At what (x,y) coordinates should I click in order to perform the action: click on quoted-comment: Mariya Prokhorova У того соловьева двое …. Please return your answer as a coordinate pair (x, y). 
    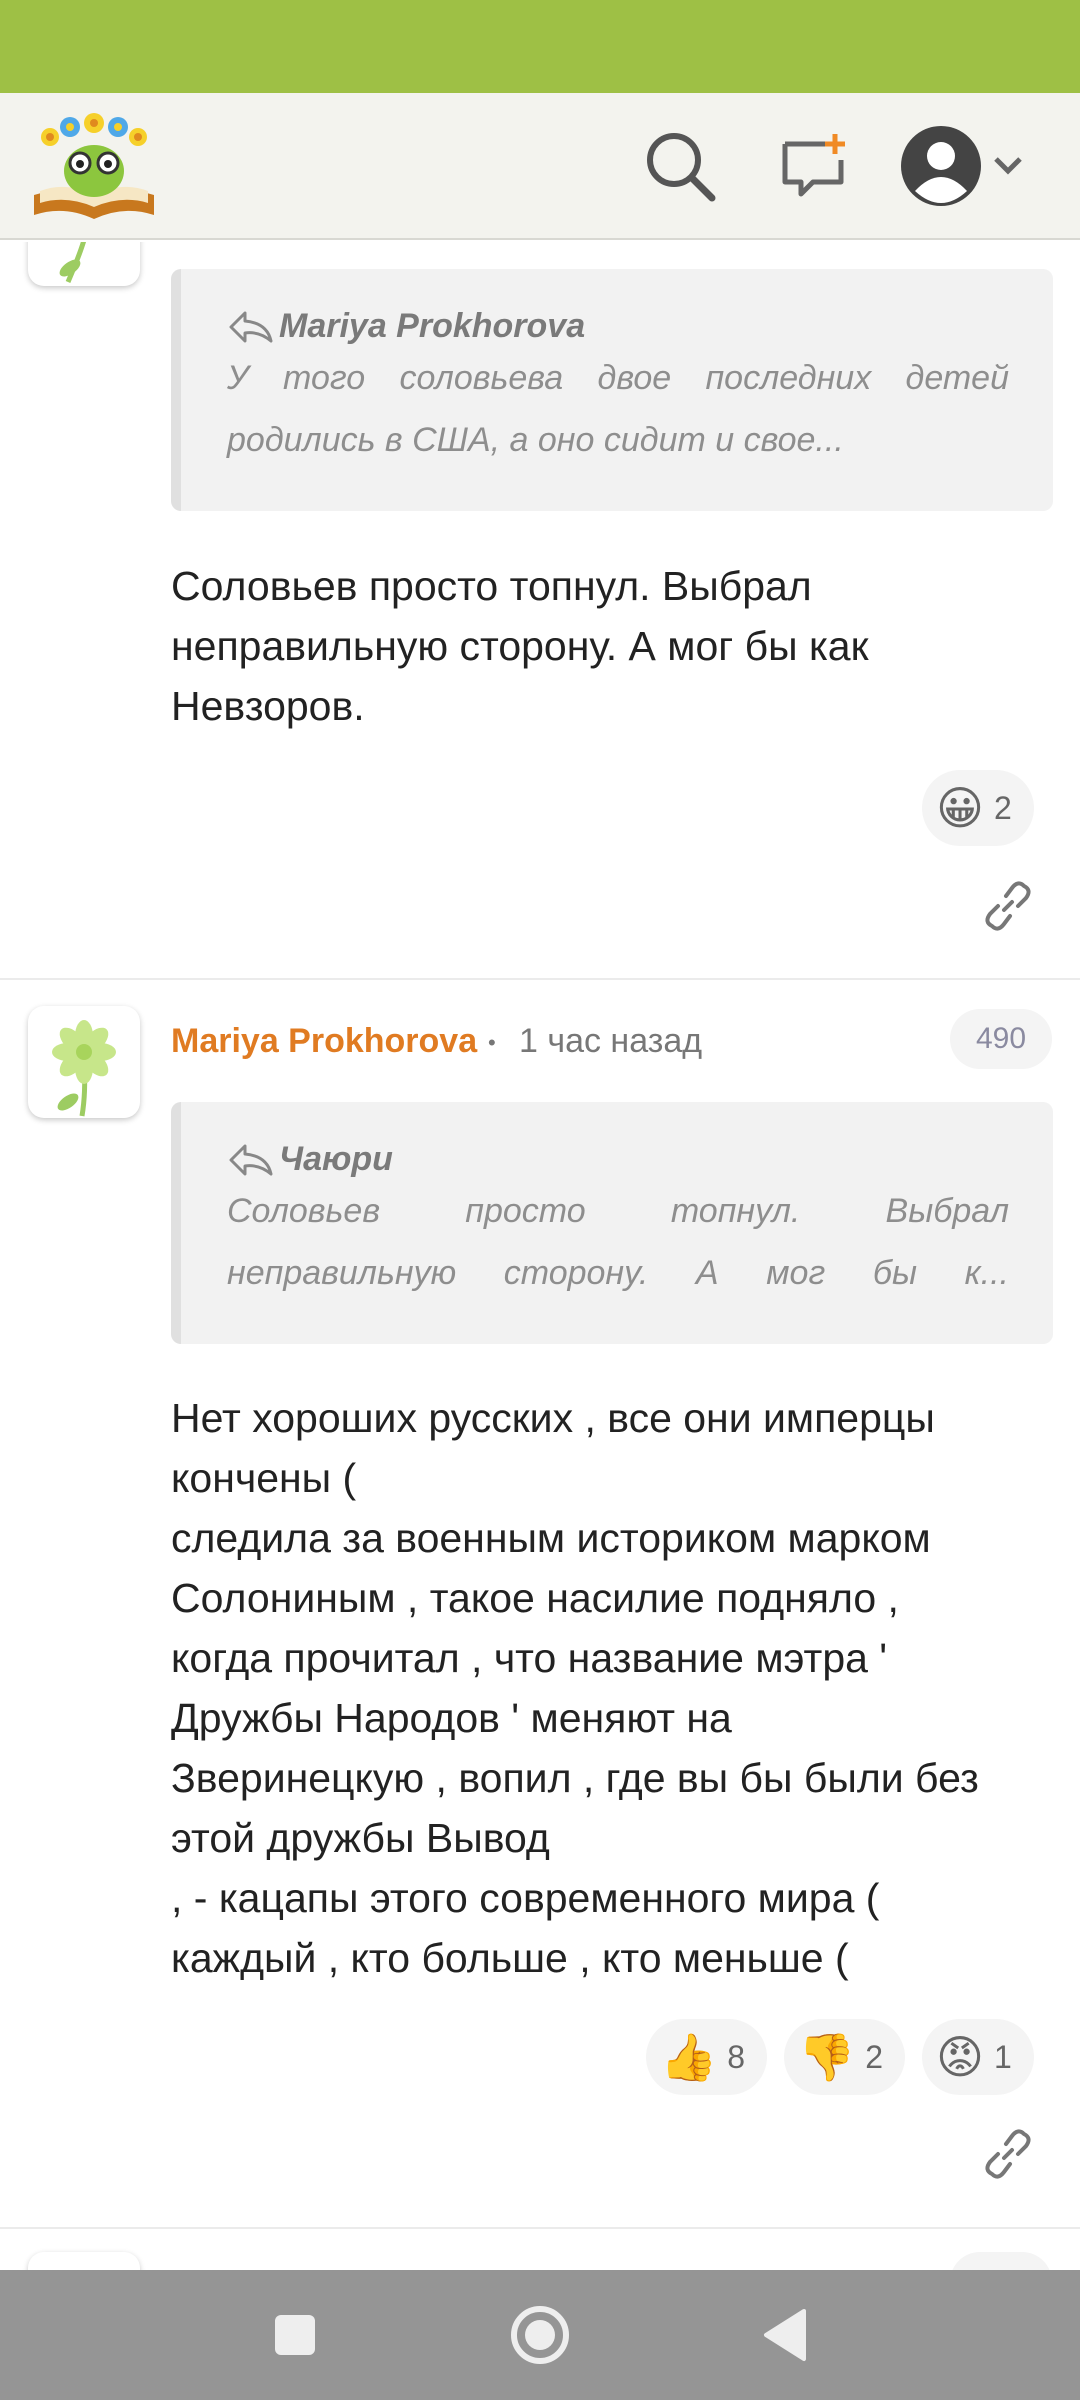
    Looking at the image, I should click on (612, 390).